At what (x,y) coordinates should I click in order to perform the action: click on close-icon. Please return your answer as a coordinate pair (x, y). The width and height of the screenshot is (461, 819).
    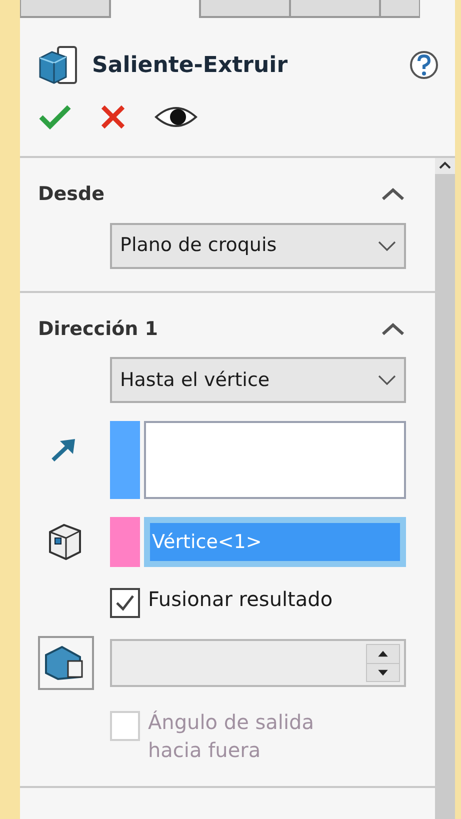
    Looking at the image, I should click on (113, 117).